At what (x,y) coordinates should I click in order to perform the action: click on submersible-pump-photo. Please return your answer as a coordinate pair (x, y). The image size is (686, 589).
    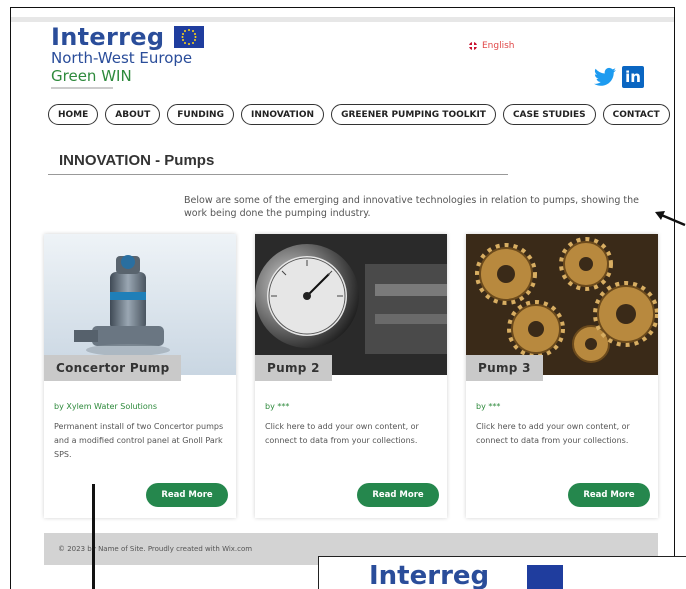
    Looking at the image, I should click on (140, 304).